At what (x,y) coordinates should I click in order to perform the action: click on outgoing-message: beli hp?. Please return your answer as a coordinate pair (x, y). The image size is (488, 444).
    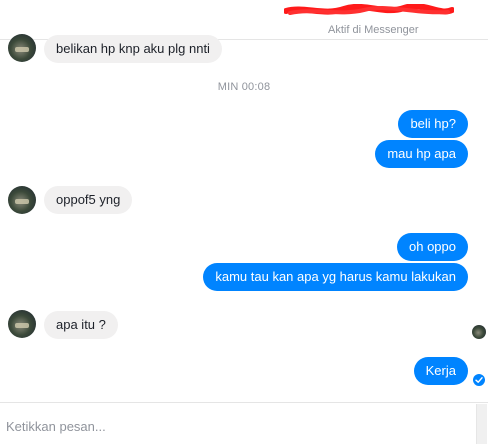
    Looking at the image, I should click on (433, 124).